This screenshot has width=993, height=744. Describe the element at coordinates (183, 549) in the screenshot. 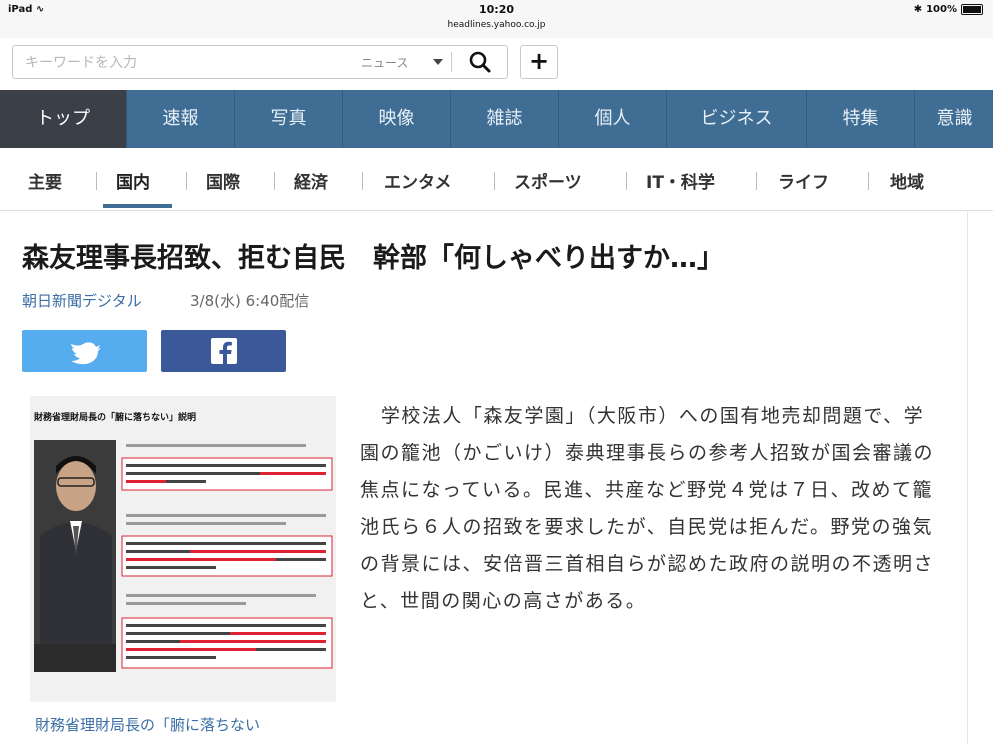

I see `article-photo: 財務省理財局長の「腑に落ちない」説明` at that location.